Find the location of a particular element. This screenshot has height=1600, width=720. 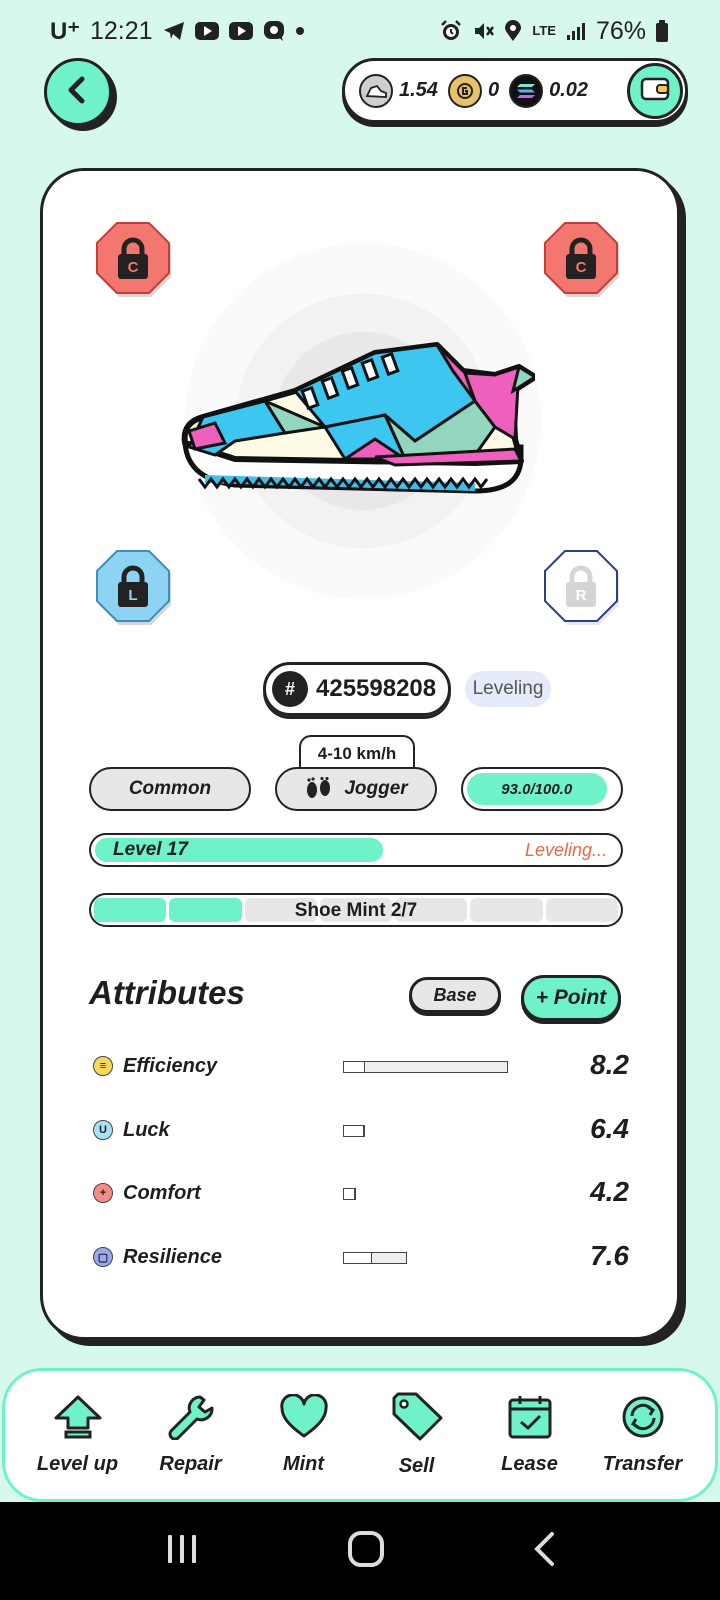

mute-icon is located at coordinates (483, 31).